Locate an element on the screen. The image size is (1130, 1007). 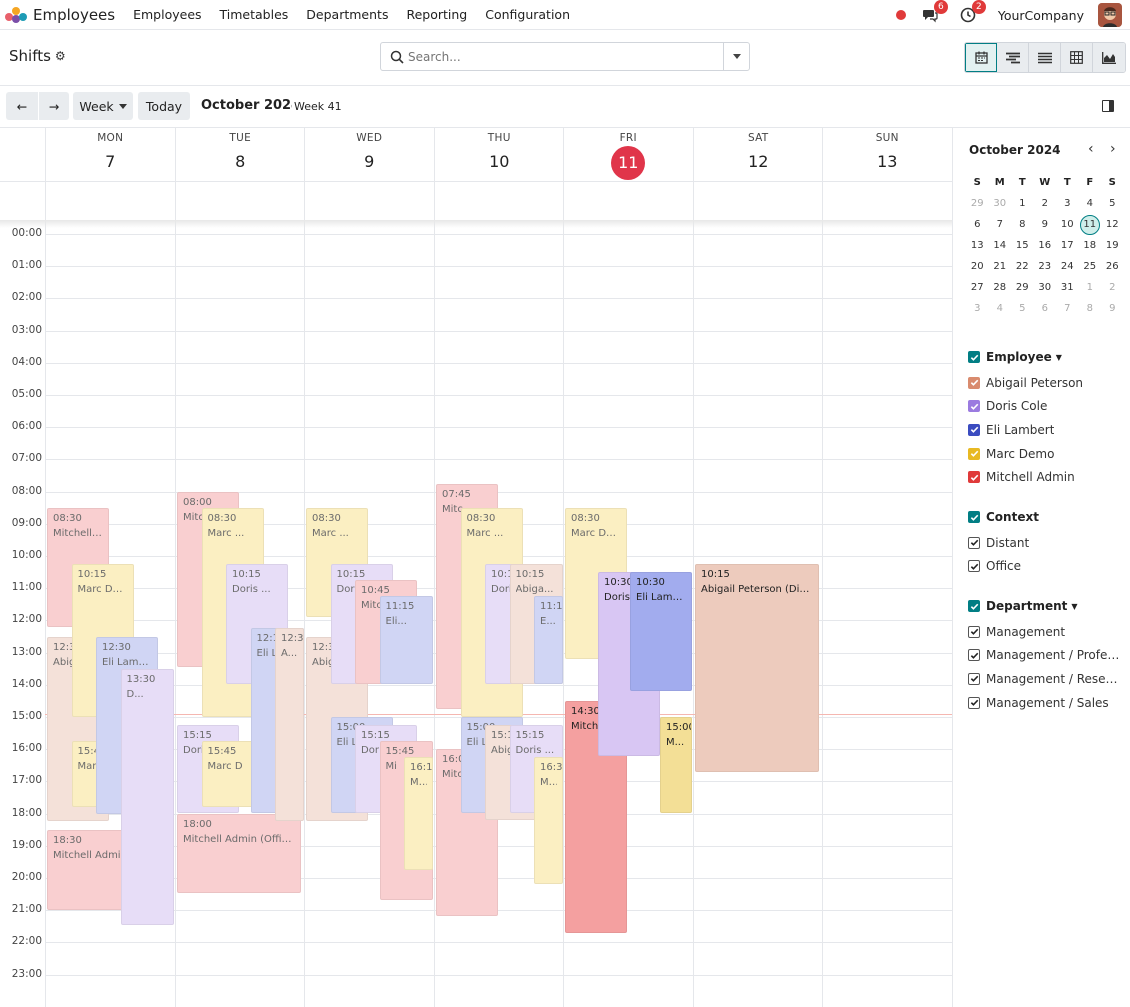
mini-calendar-day: 23 is located at coordinates (1045, 266).